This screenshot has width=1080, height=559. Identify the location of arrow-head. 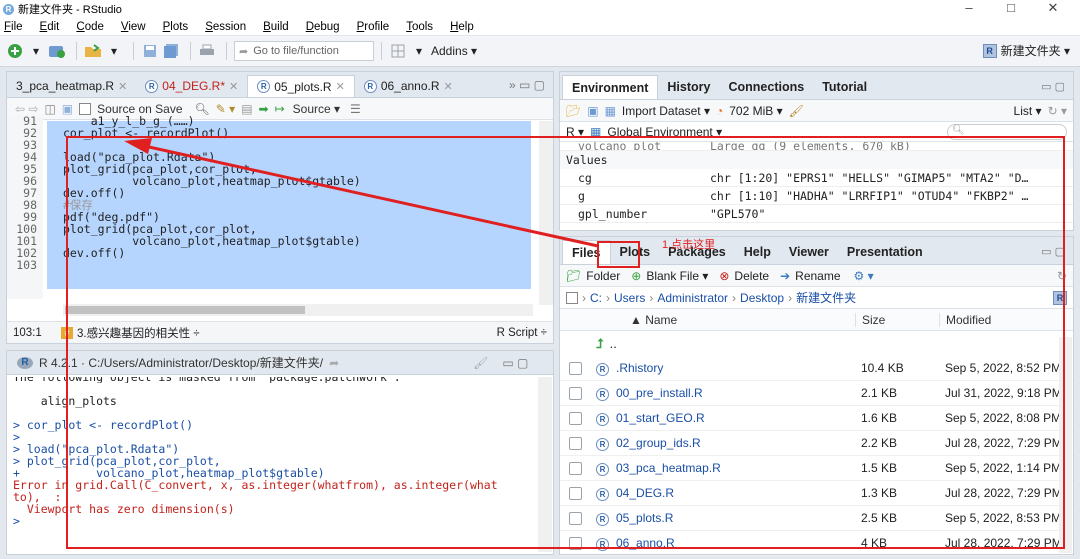
(138, 146).